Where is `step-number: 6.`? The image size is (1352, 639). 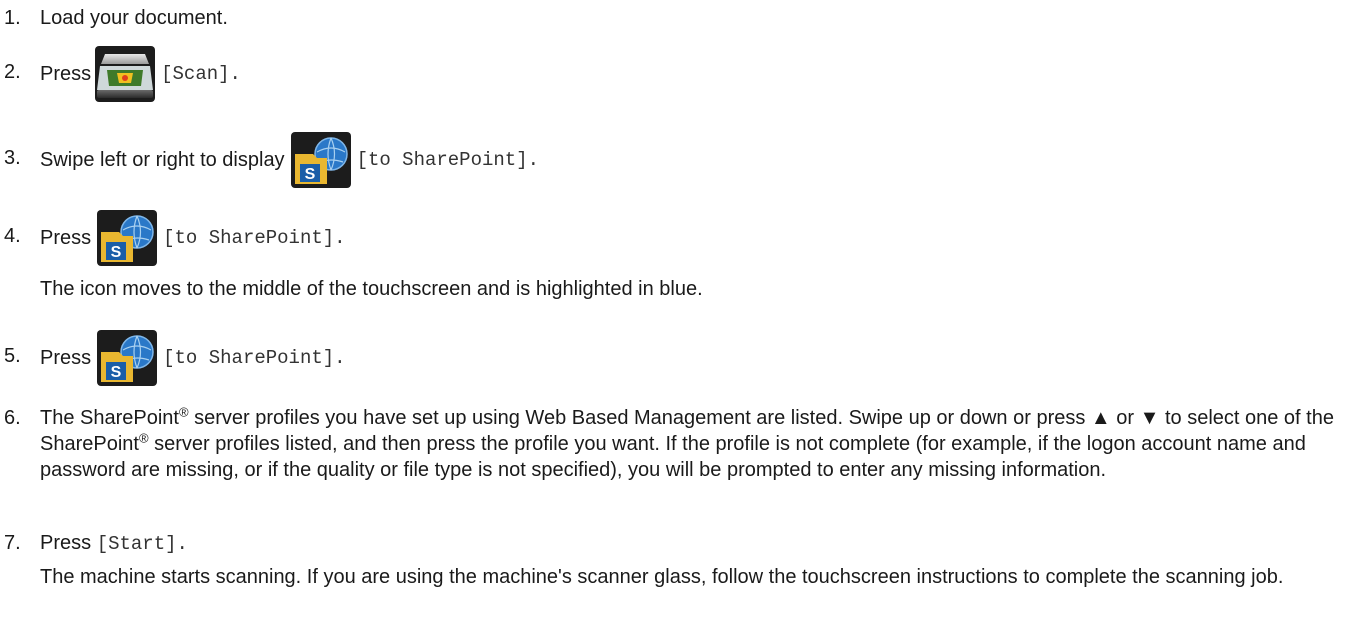 step-number: 6. is located at coordinates (12, 418).